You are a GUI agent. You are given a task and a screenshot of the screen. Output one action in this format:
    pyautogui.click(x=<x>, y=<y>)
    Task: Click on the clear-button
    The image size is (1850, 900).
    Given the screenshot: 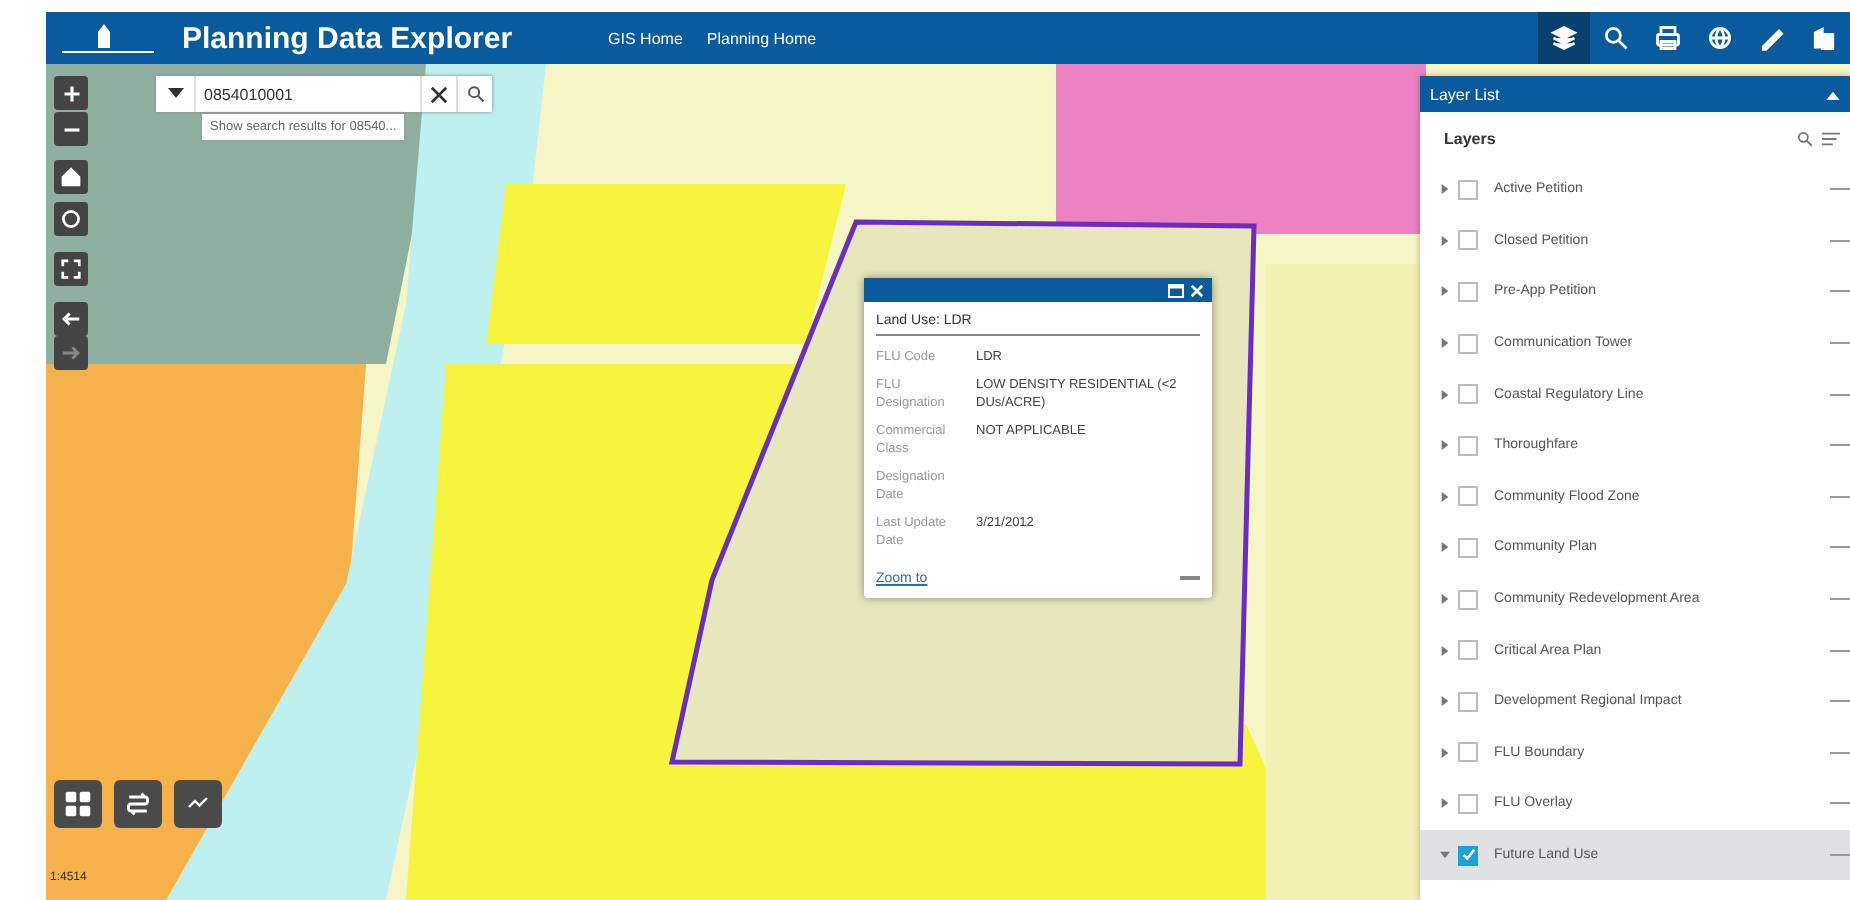 What is the action you would take?
    pyautogui.click(x=438, y=94)
    